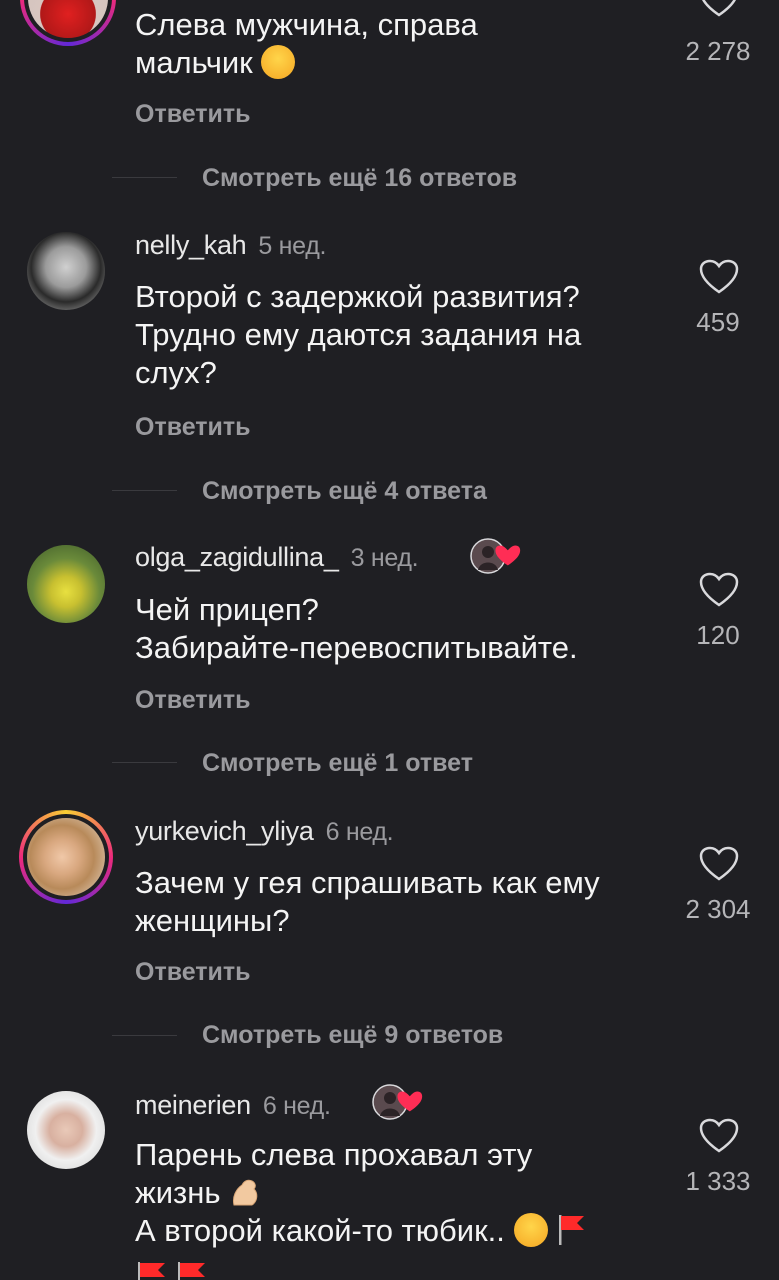 Image resolution: width=779 pixels, height=1280 pixels. What do you see at coordinates (359, 178) in the screenshot?
I see `view-more-replies: Смотреть ещё 16 ответов` at bounding box center [359, 178].